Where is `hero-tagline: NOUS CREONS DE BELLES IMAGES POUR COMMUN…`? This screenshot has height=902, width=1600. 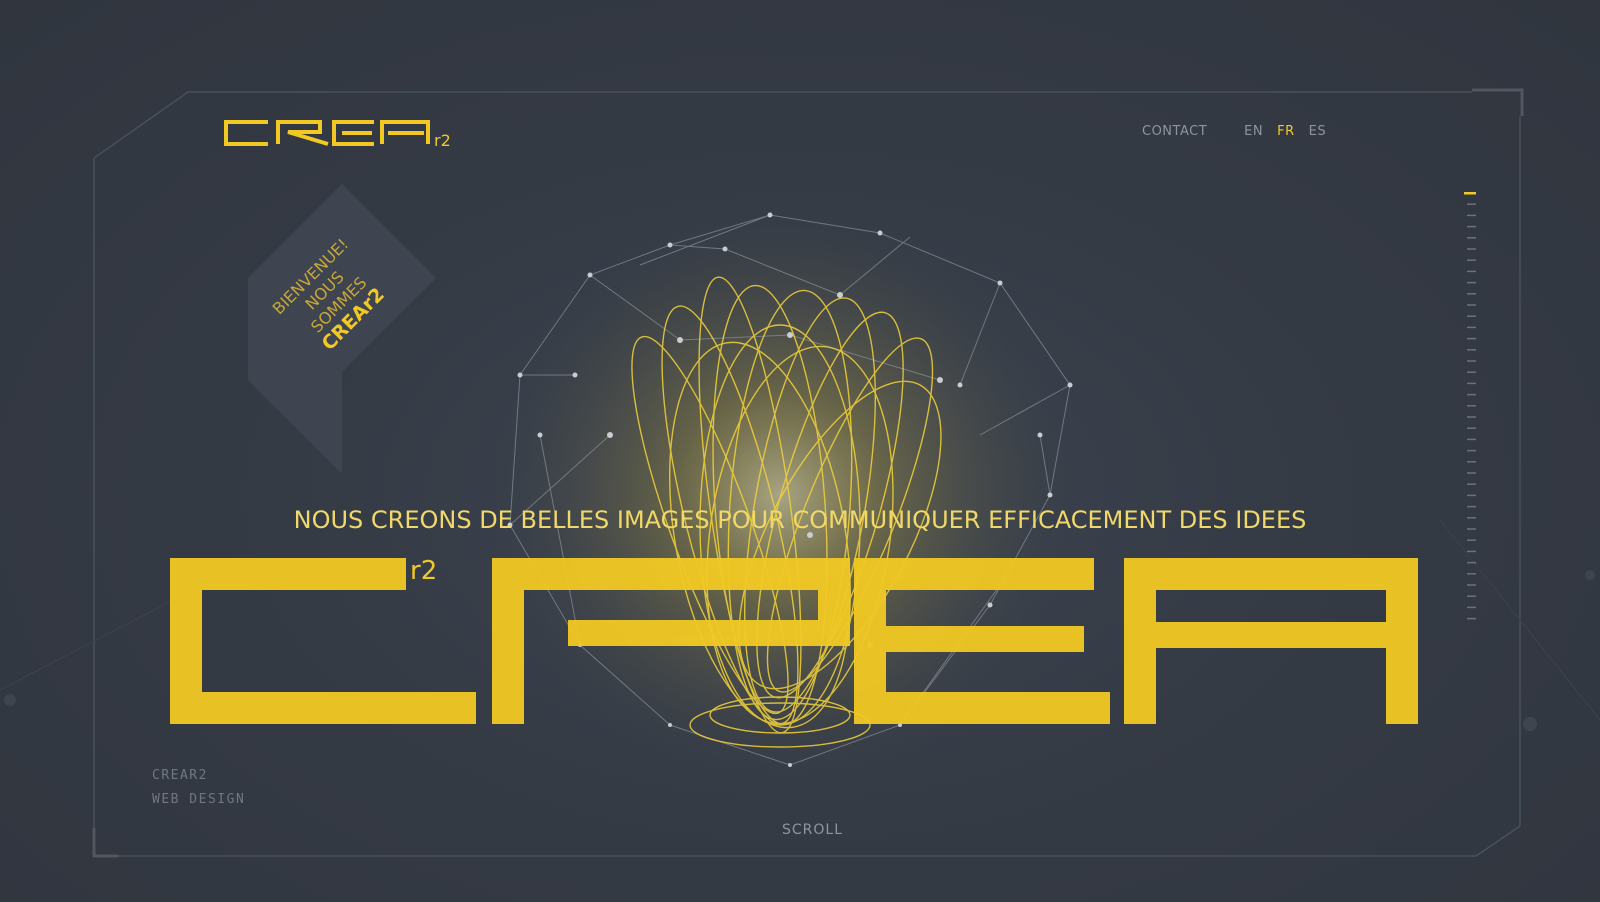 hero-tagline: NOUS CREONS DE BELLES IMAGES POUR COMMUN… is located at coordinates (800, 520).